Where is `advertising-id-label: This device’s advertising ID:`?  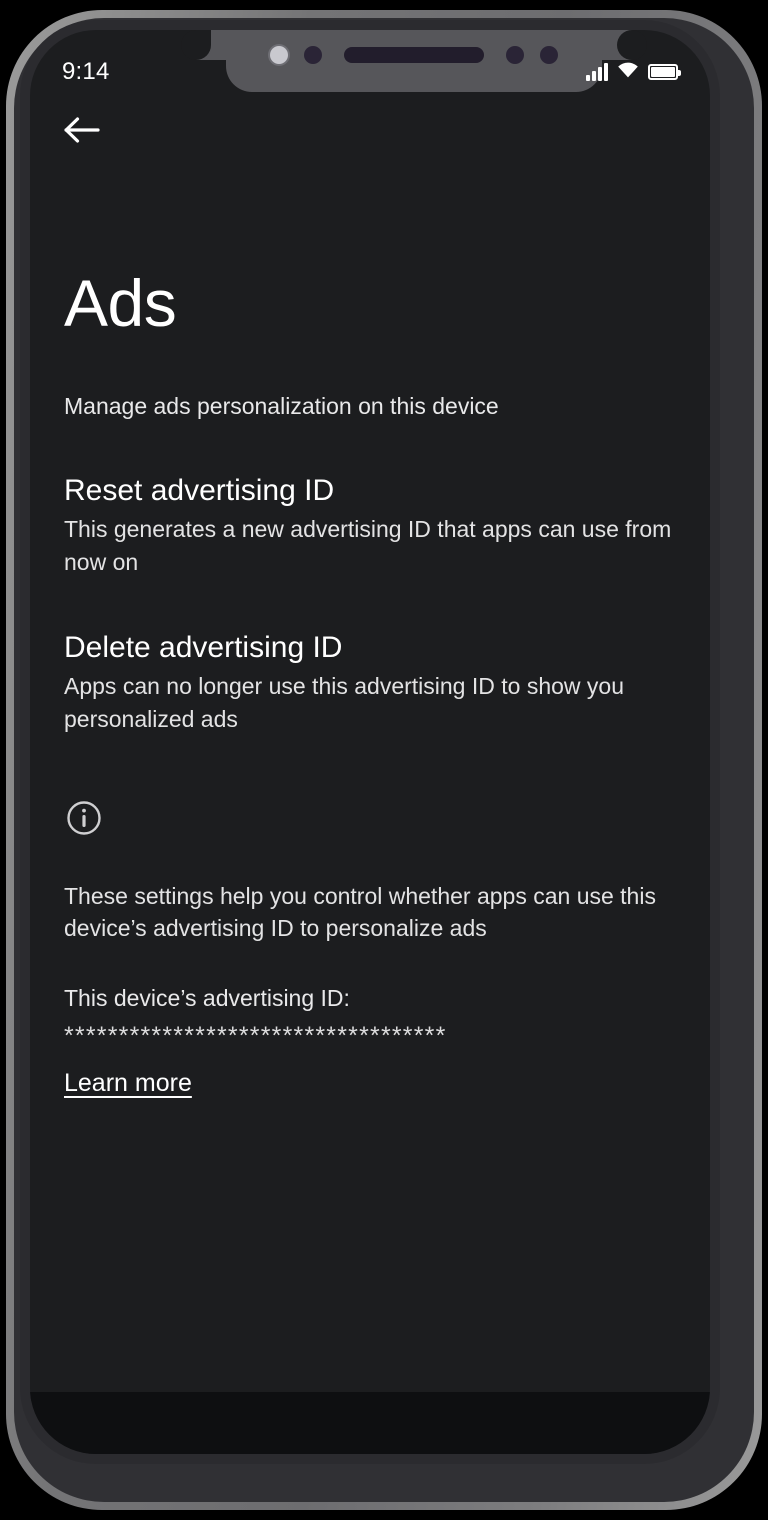 advertising-id-label: This device’s advertising ID: is located at coordinates (207, 997).